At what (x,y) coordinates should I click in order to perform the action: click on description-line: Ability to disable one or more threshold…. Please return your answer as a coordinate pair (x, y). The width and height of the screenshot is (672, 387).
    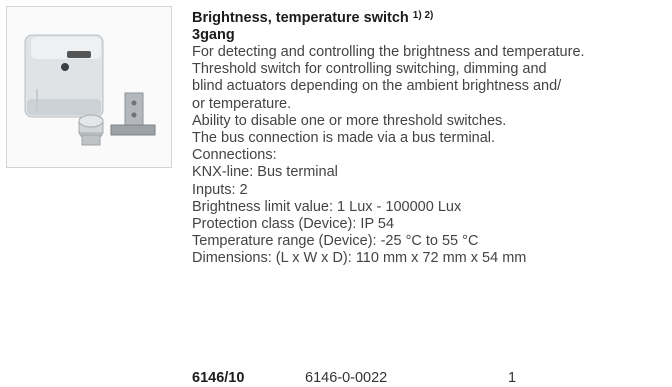
    Looking at the image, I should click on (349, 120).